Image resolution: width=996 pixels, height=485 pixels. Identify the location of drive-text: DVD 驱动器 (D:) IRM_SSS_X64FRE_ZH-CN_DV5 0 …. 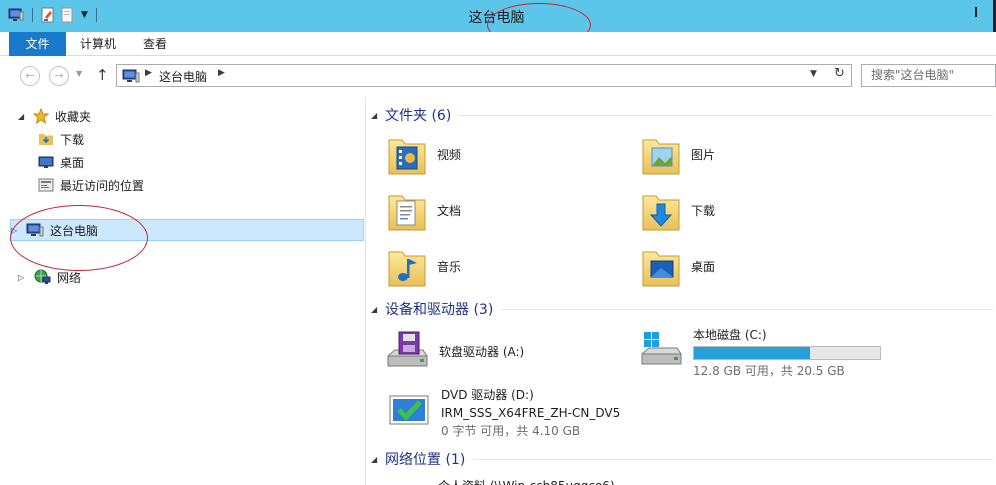
(530, 413).